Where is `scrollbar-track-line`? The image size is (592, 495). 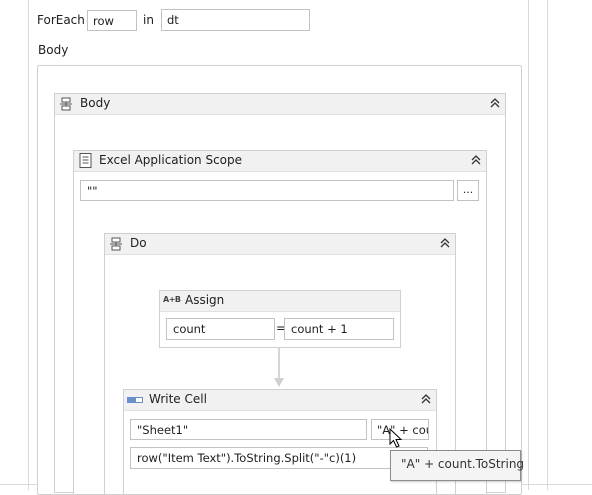 scrollbar-track-line is located at coordinates (547, 245).